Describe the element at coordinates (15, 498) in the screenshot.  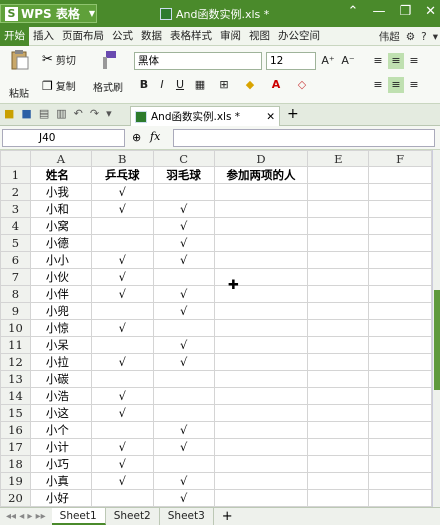
I see `row-header: 20` at that location.